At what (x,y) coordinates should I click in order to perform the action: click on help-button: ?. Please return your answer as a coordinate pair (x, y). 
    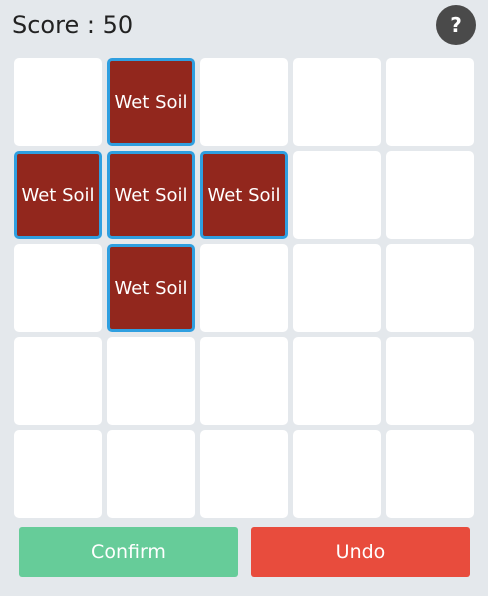
    Looking at the image, I should click on (456, 25).